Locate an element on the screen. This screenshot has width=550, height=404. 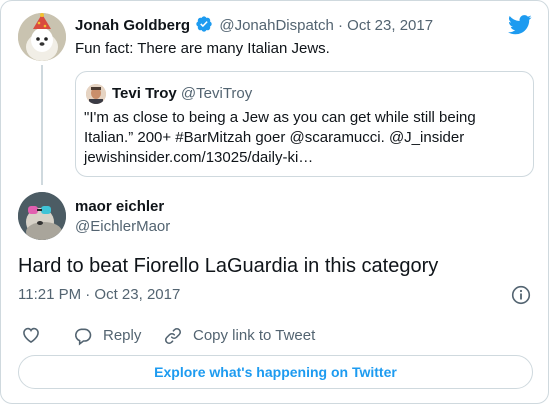
copy-link-label: Copy link to Tweet is located at coordinates (254, 335).